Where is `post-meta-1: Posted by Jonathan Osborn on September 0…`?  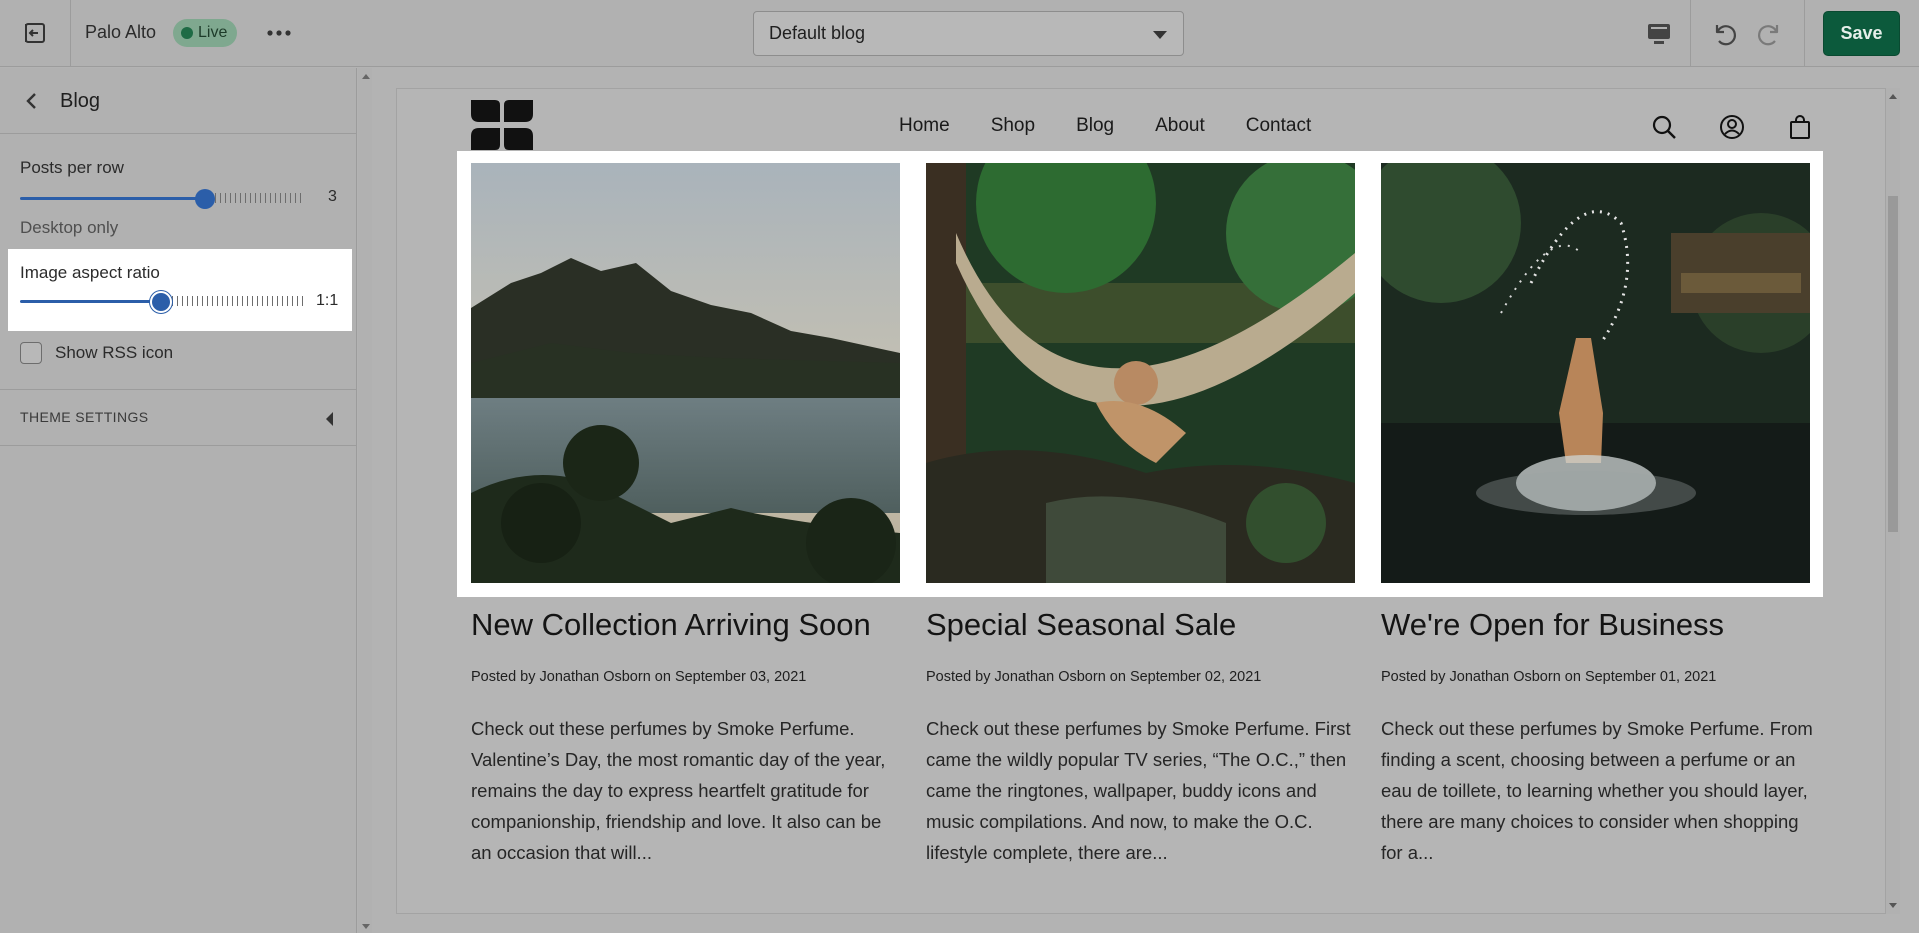
post-meta-1: Posted by Jonathan Osborn on September 0… is located at coordinates (639, 677).